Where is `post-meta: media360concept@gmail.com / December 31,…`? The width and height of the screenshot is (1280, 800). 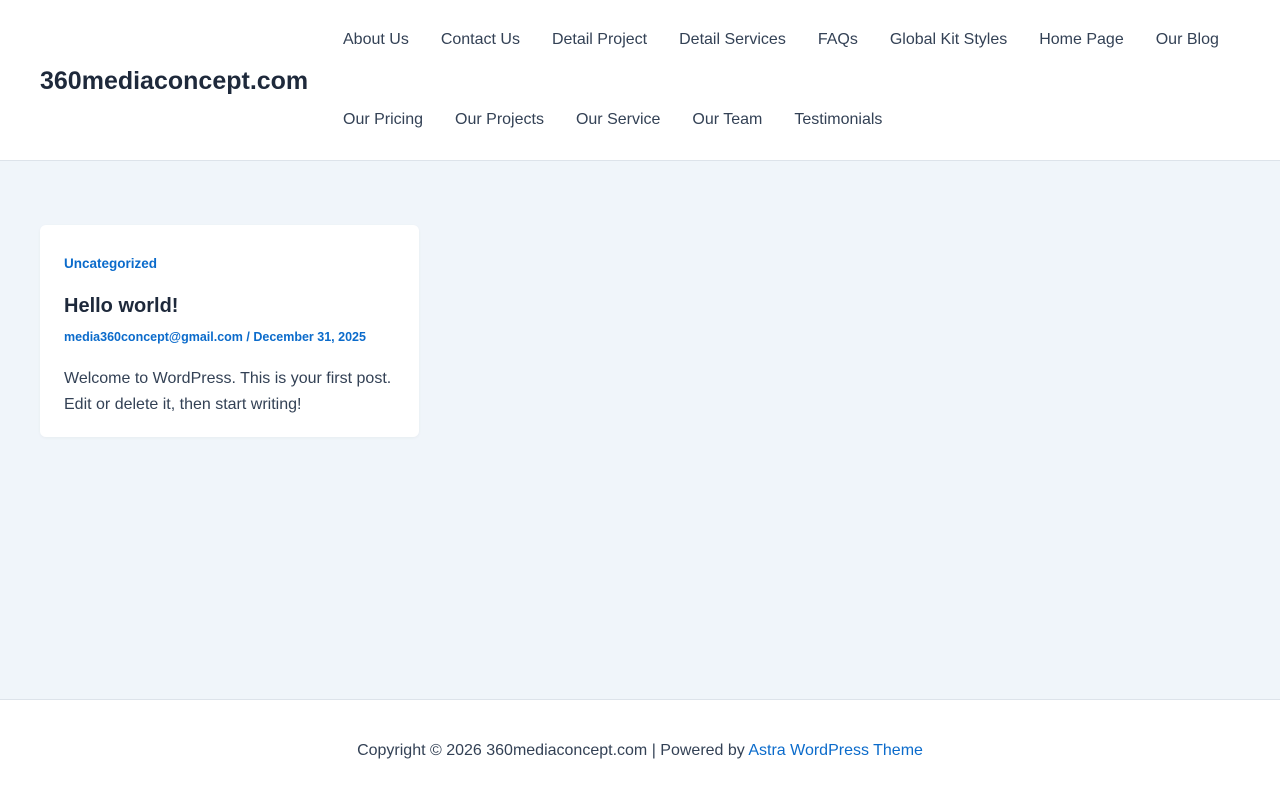
post-meta: media360concept@gmail.com / December 31,… is located at coordinates (229, 337).